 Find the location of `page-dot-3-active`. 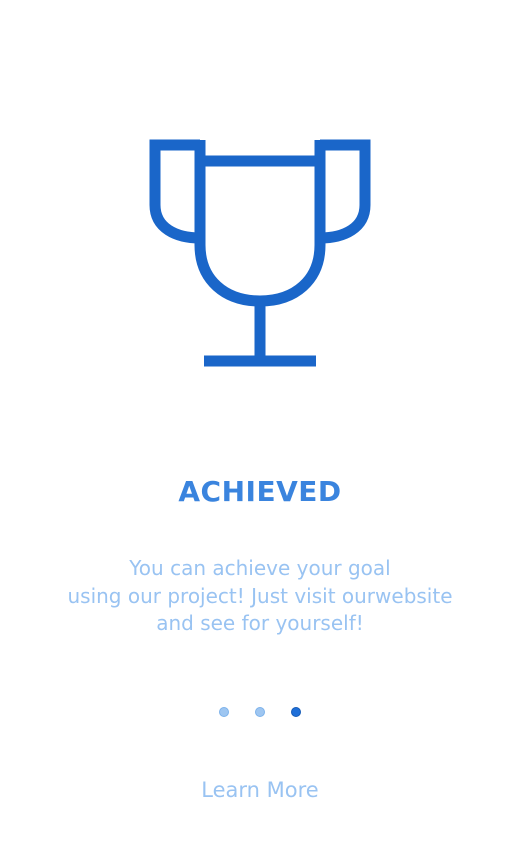

page-dot-3-active is located at coordinates (296, 712).